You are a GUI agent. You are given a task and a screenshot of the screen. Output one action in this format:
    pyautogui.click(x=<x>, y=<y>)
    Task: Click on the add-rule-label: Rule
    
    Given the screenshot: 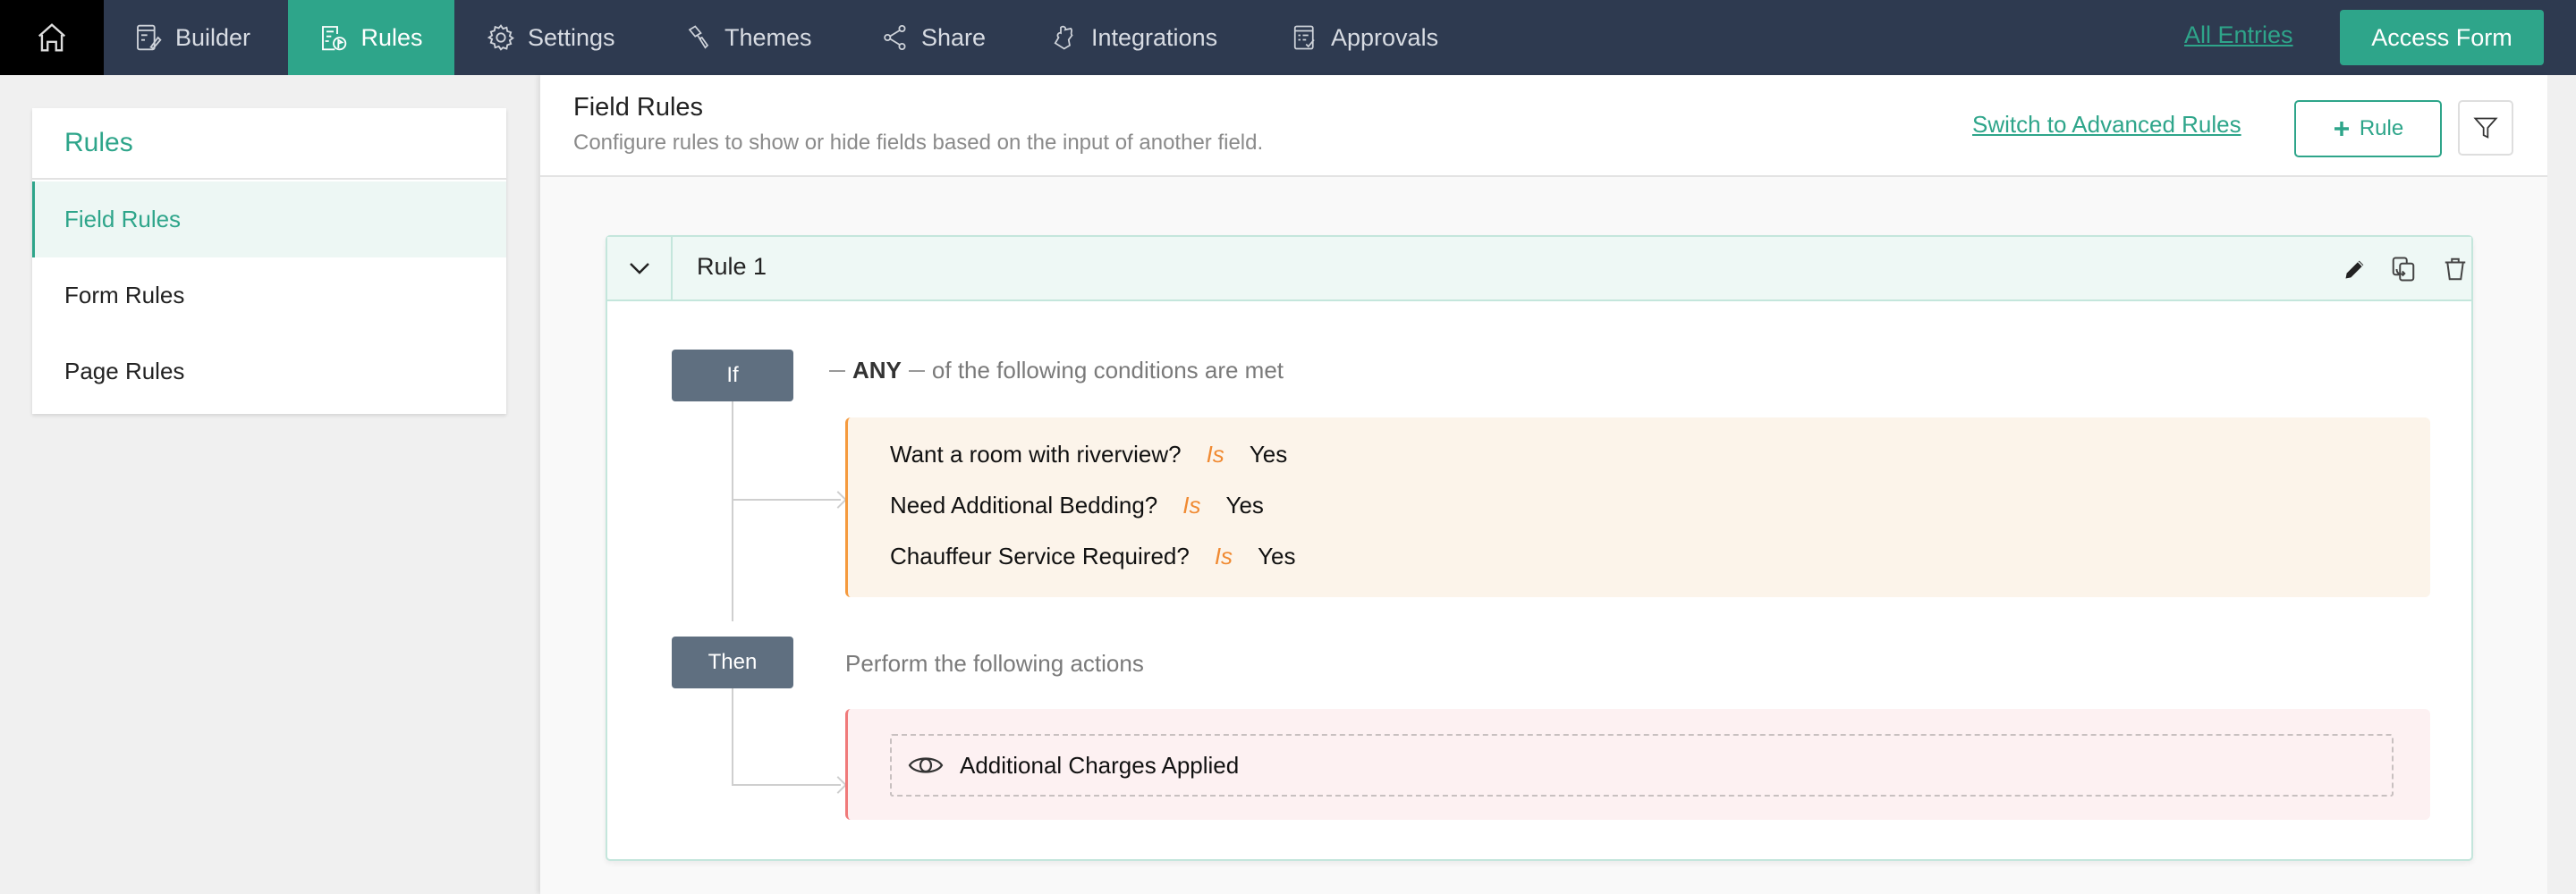 What is the action you would take?
    pyautogui.click(x=2381, y=128)
    